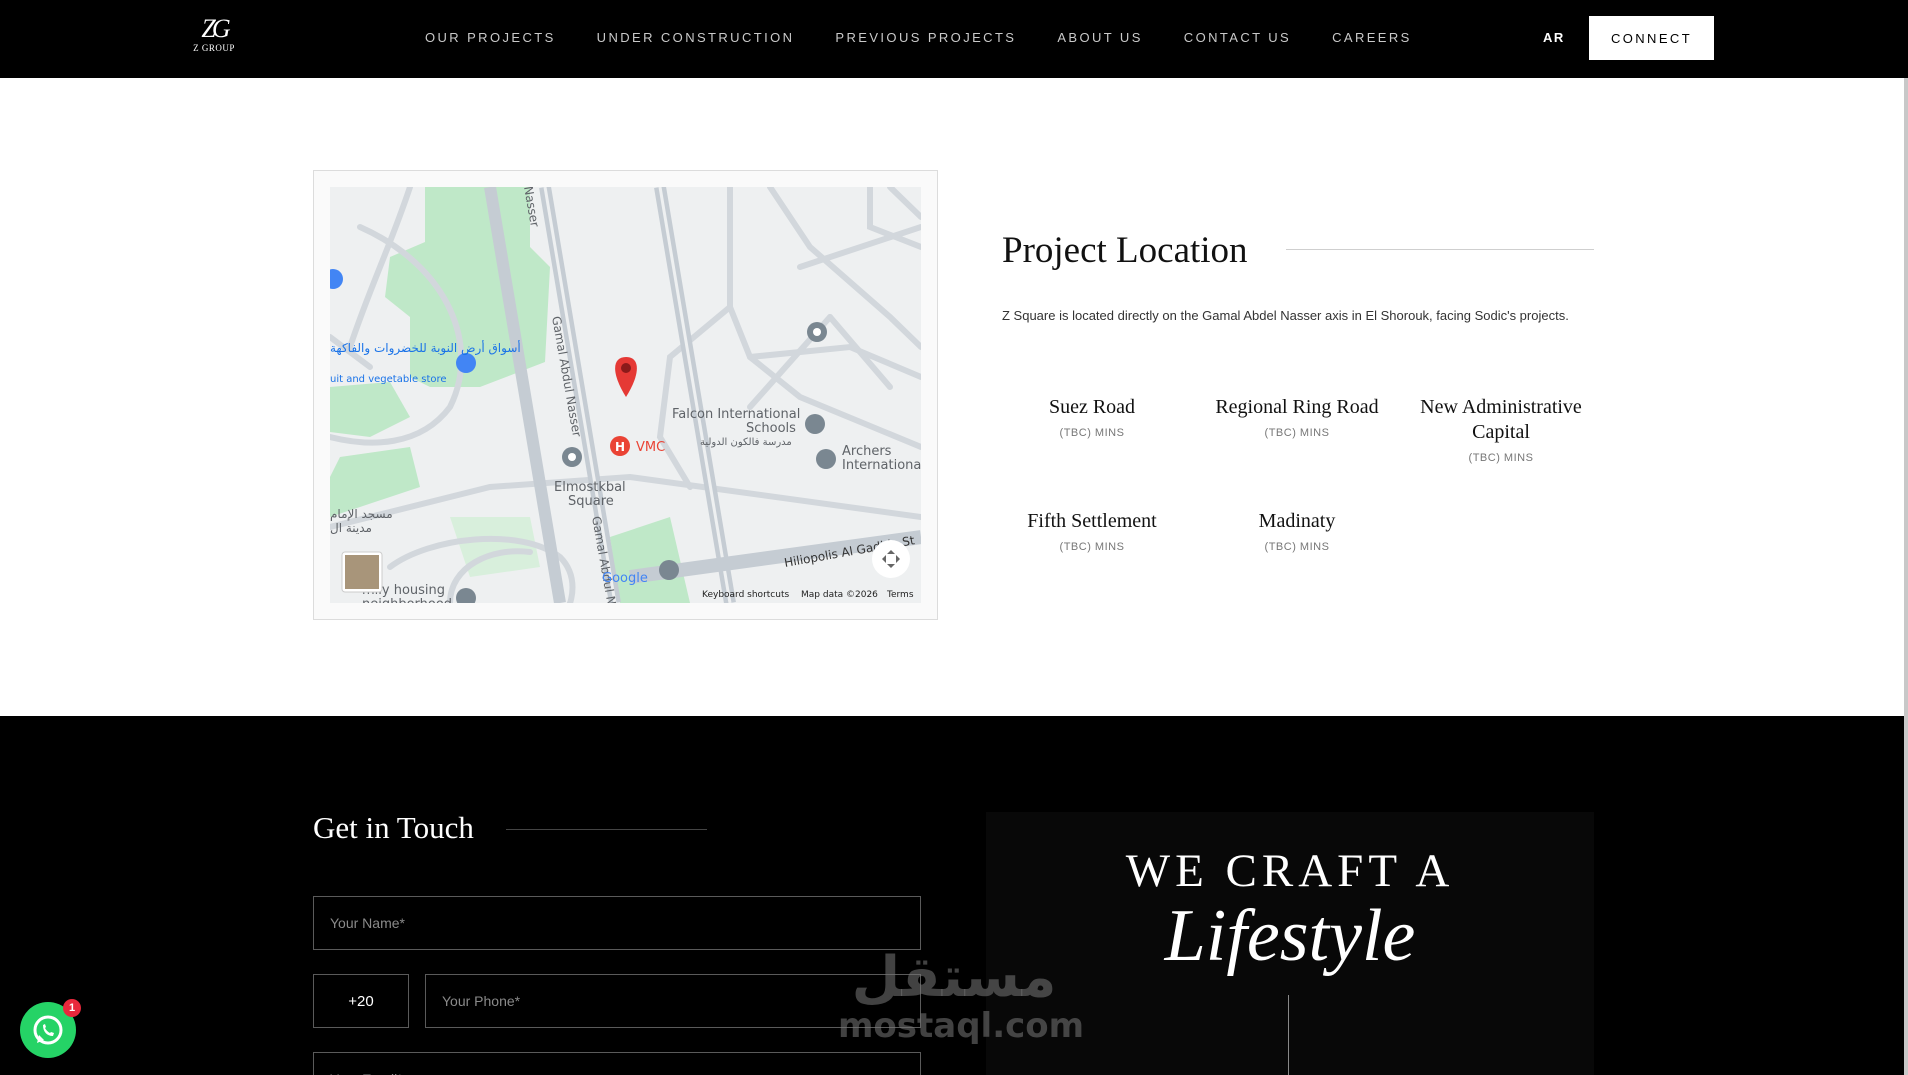  Describe the element at coordinates (881, 465) in the screenshot. I see `map-place-label: International` at that location.